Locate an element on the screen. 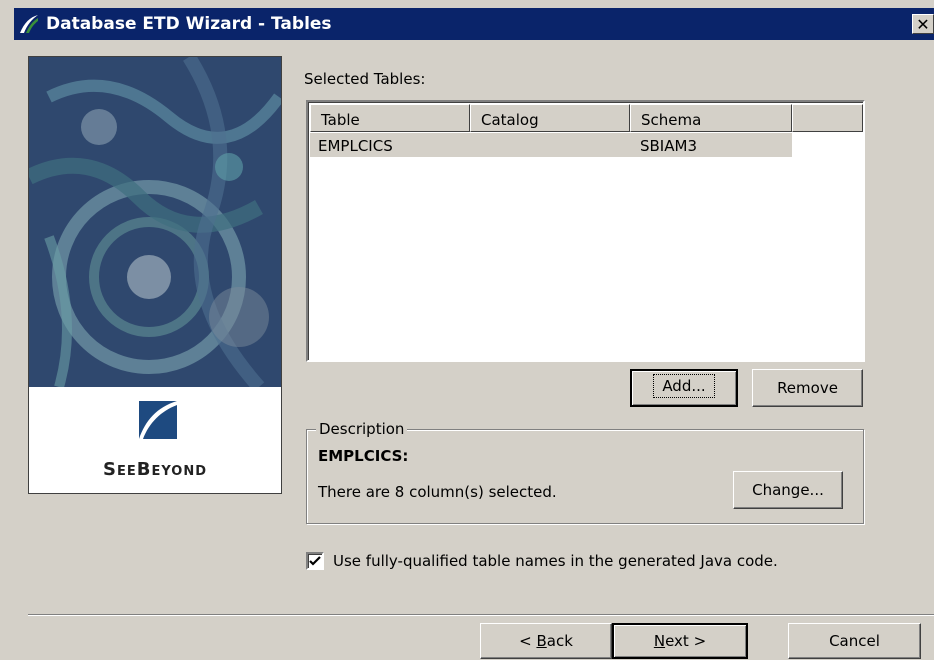  decorative-artwork is located at coordinates (155, 222).